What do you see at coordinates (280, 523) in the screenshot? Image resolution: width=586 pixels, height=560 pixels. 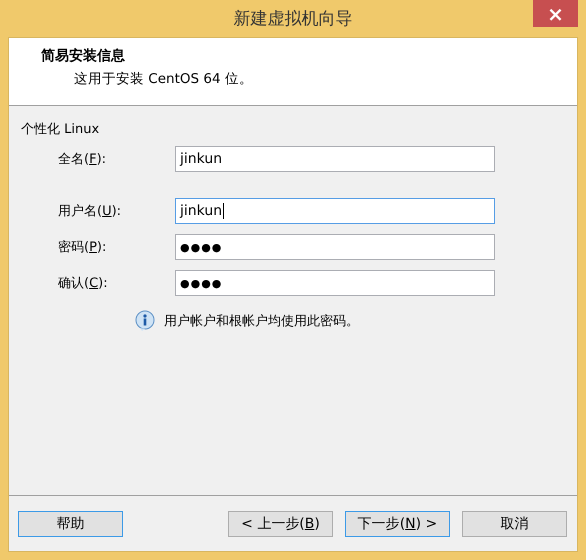 I see `dialog-button: < 上一步(B)` at bounding box center [280, 523].